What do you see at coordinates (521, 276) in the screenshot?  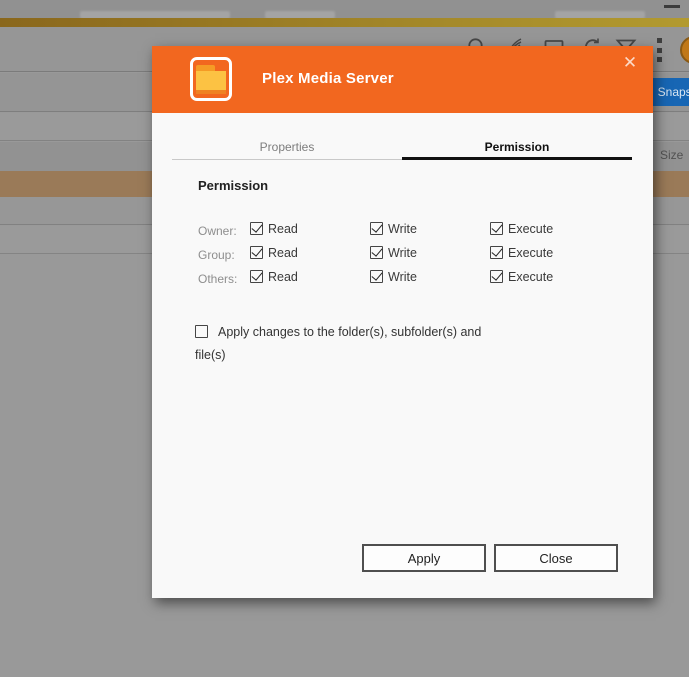 I see `others-execute-checkbox: Execute` at bounding box center [521, 276].